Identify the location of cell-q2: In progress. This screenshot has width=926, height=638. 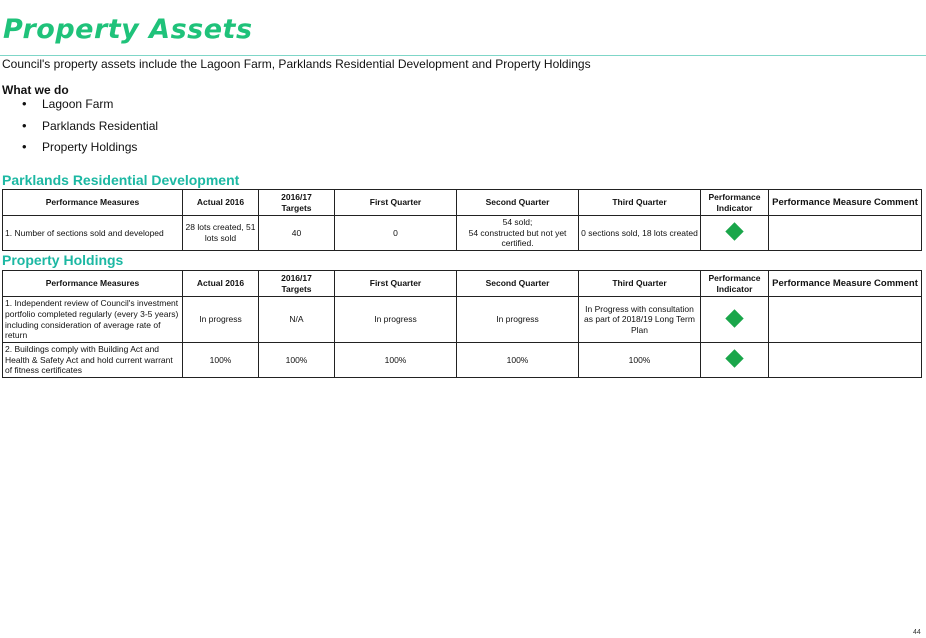
(517, 319).